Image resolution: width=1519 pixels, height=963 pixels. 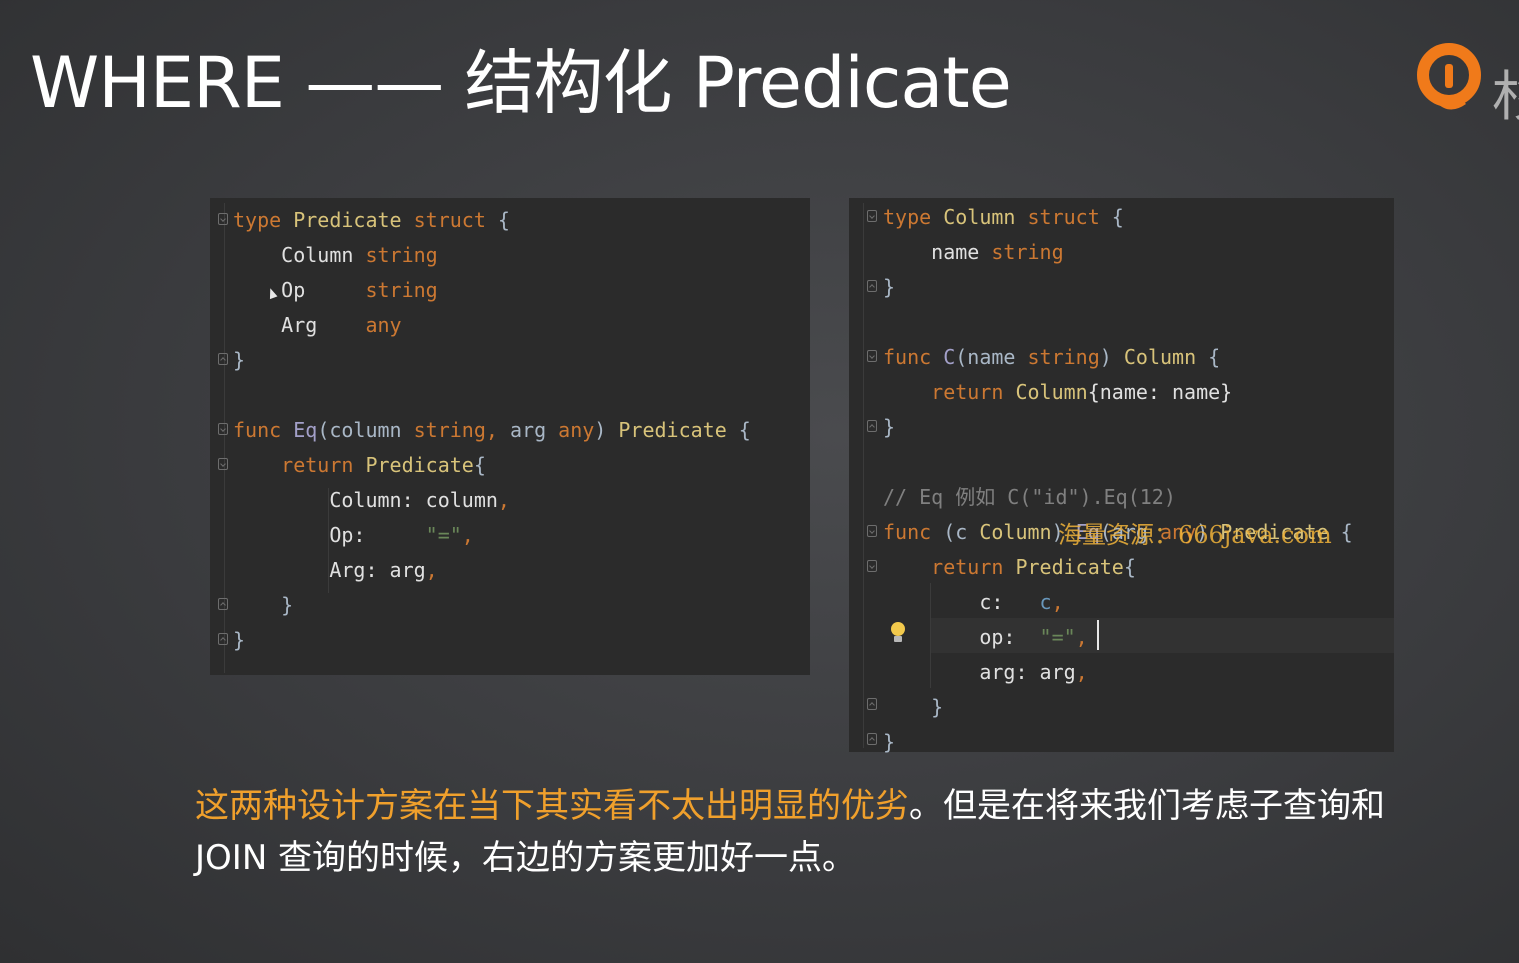 I want to click on caption-rest: 。但是在将来我们考虑子查询和, so click(x=1147, y=806).